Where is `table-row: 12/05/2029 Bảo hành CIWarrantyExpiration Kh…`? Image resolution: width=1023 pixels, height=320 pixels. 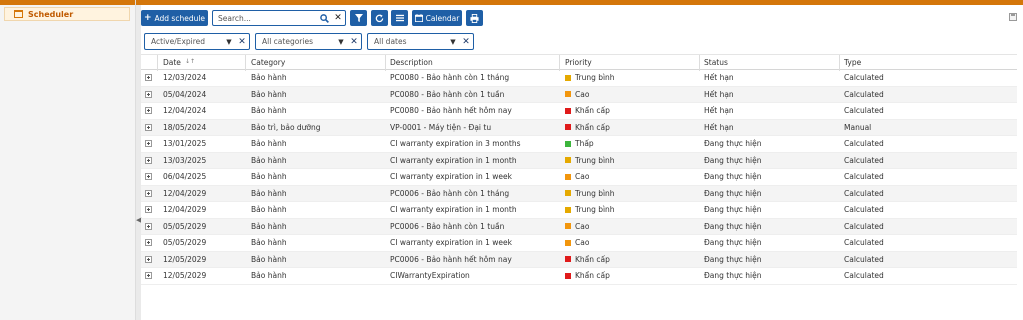 table-row: 12/05/2029 Bảo hành CIWarrantyExpiration Kh… is located at coordinates (579, 276).